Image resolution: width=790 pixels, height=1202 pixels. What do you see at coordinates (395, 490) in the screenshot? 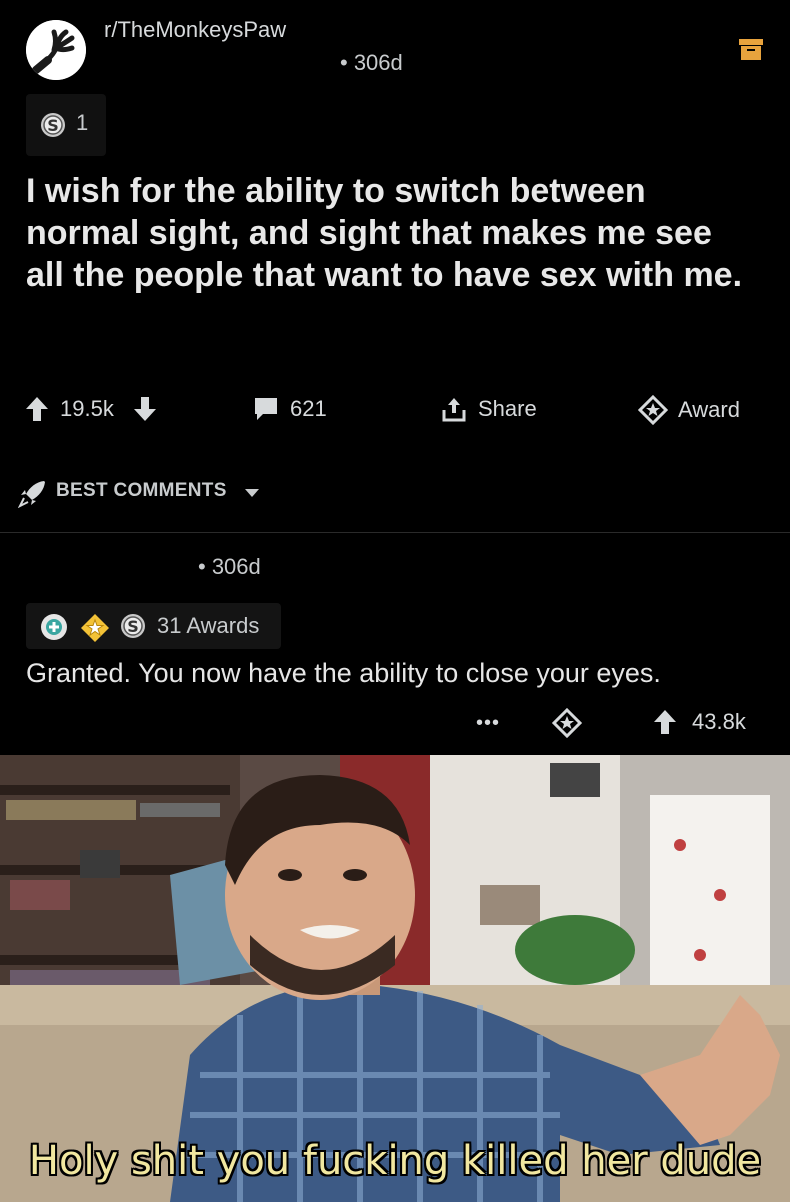
I see `comment-sort-selector: BEST COMMENTS` at bounding box center [395, 490].